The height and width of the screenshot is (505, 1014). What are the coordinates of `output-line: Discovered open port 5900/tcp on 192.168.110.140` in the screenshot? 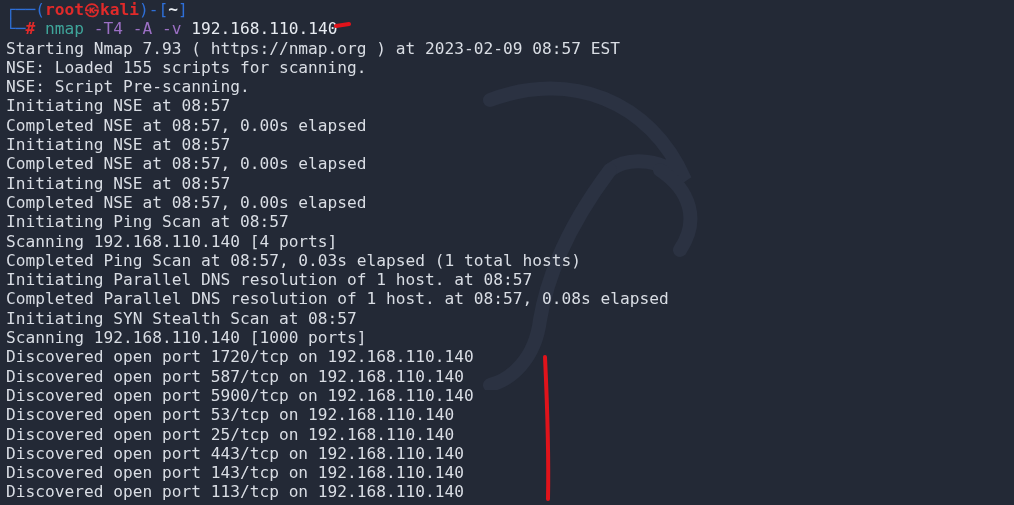 It's located at (240, 395).